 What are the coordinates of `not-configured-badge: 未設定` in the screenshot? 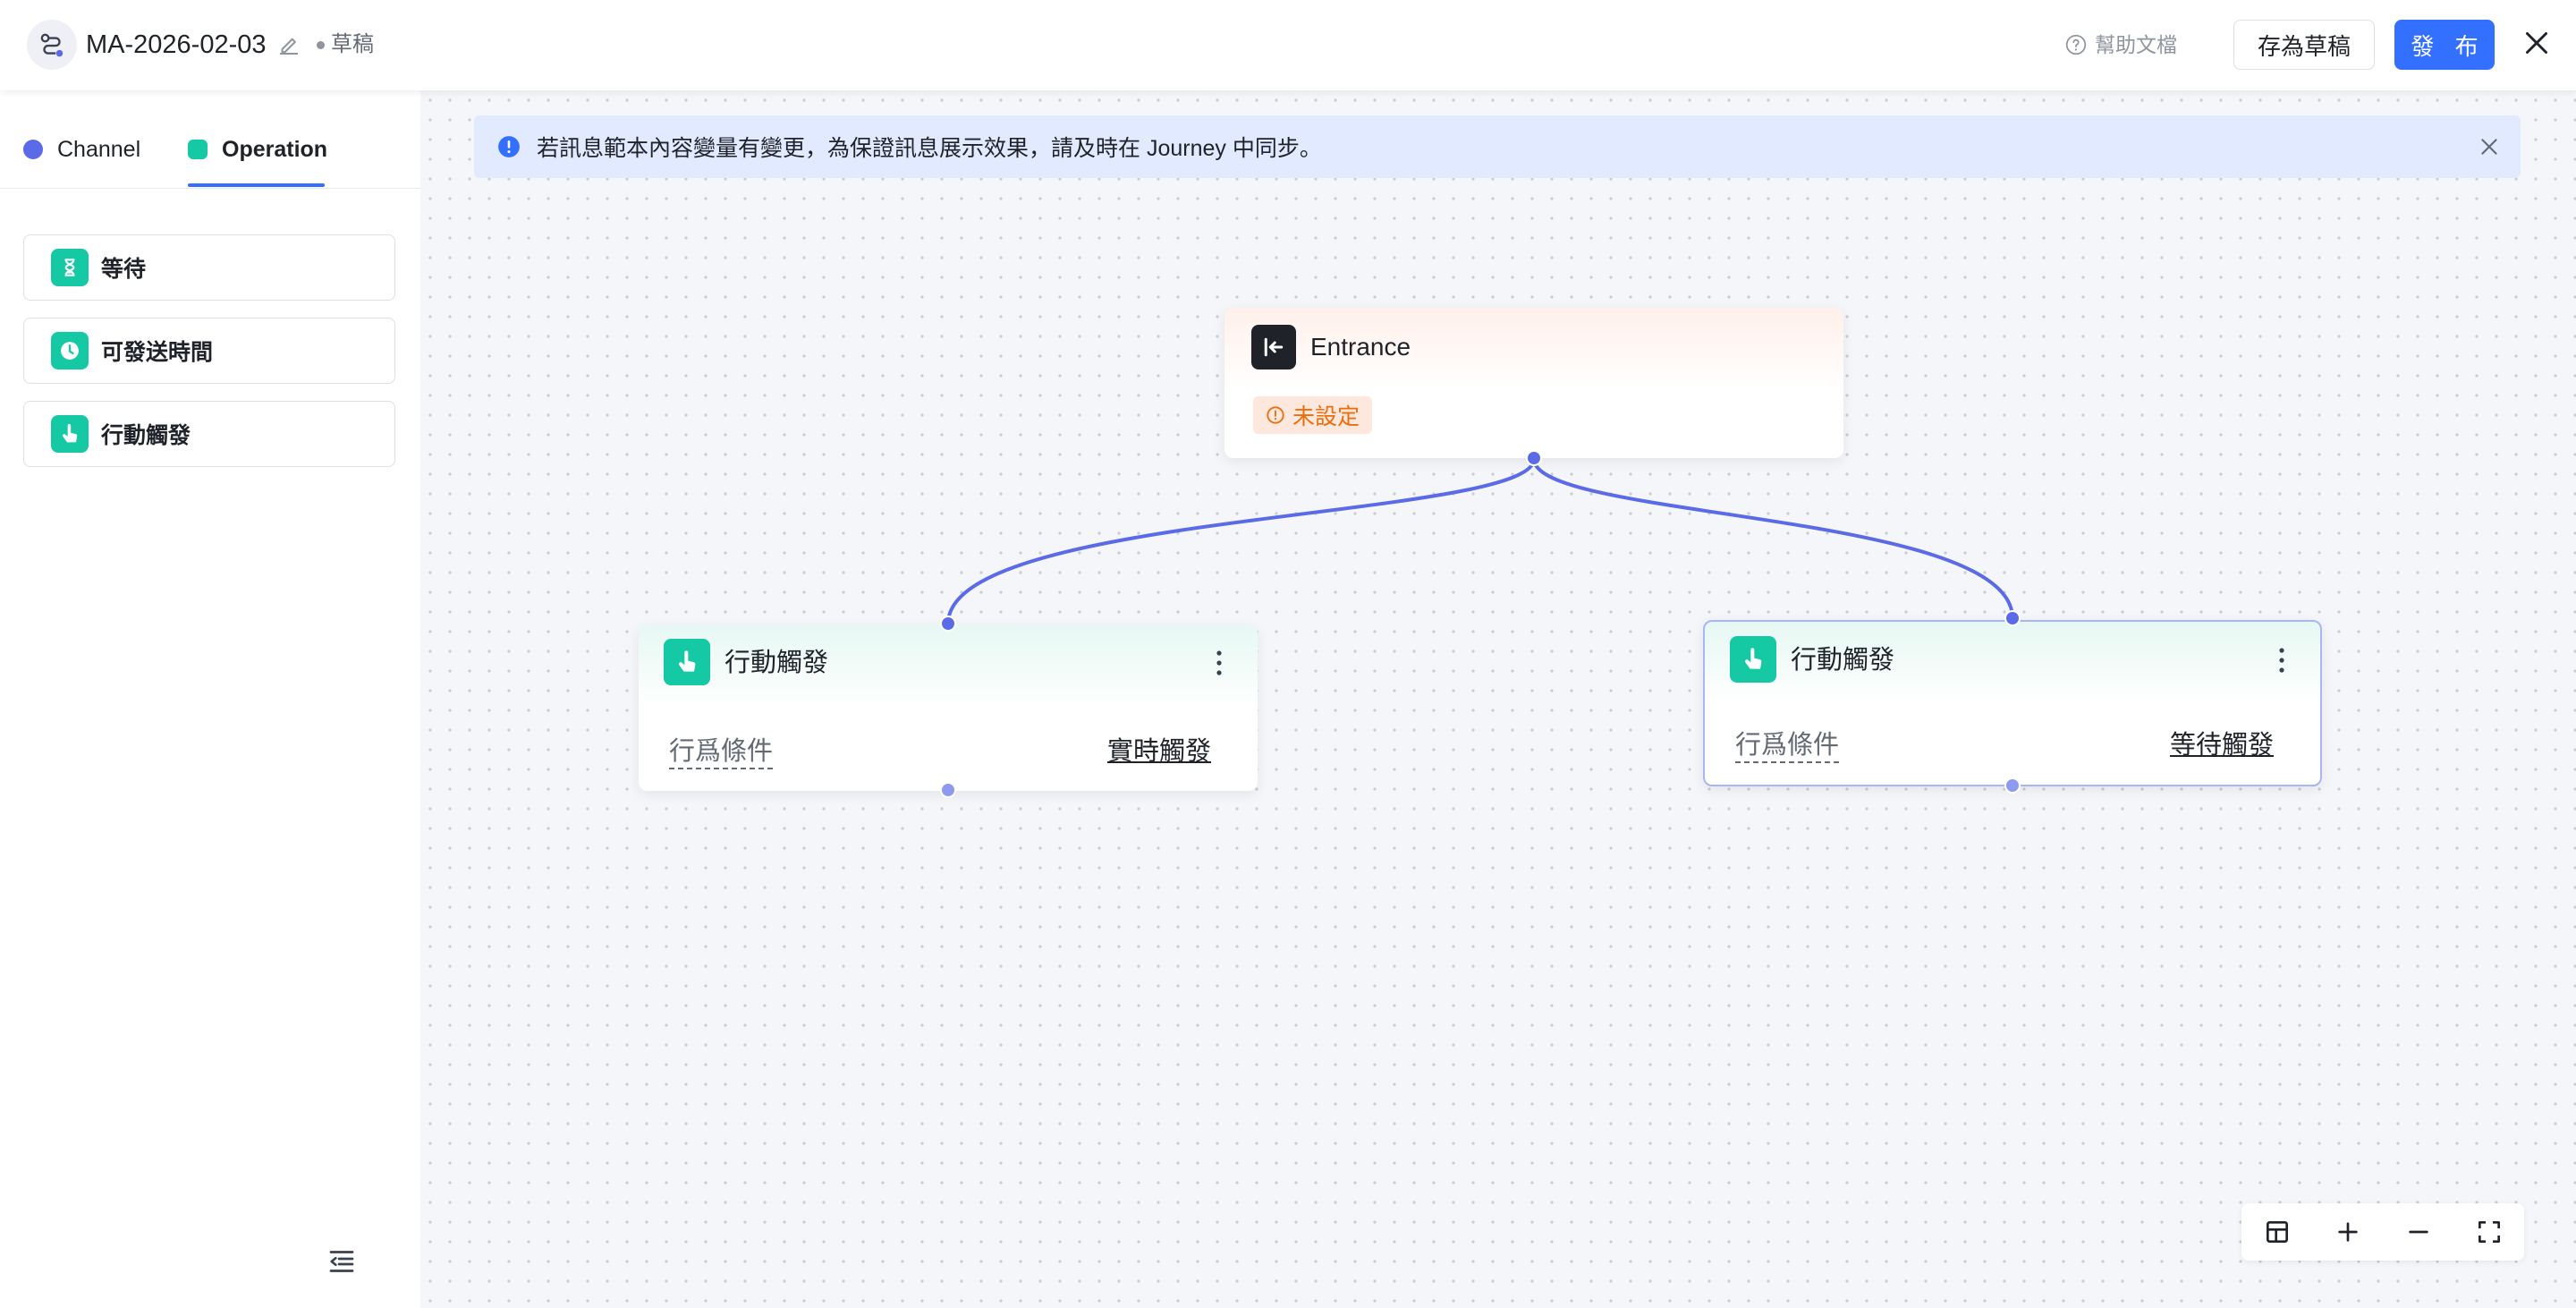 It's located at (1313, 415).